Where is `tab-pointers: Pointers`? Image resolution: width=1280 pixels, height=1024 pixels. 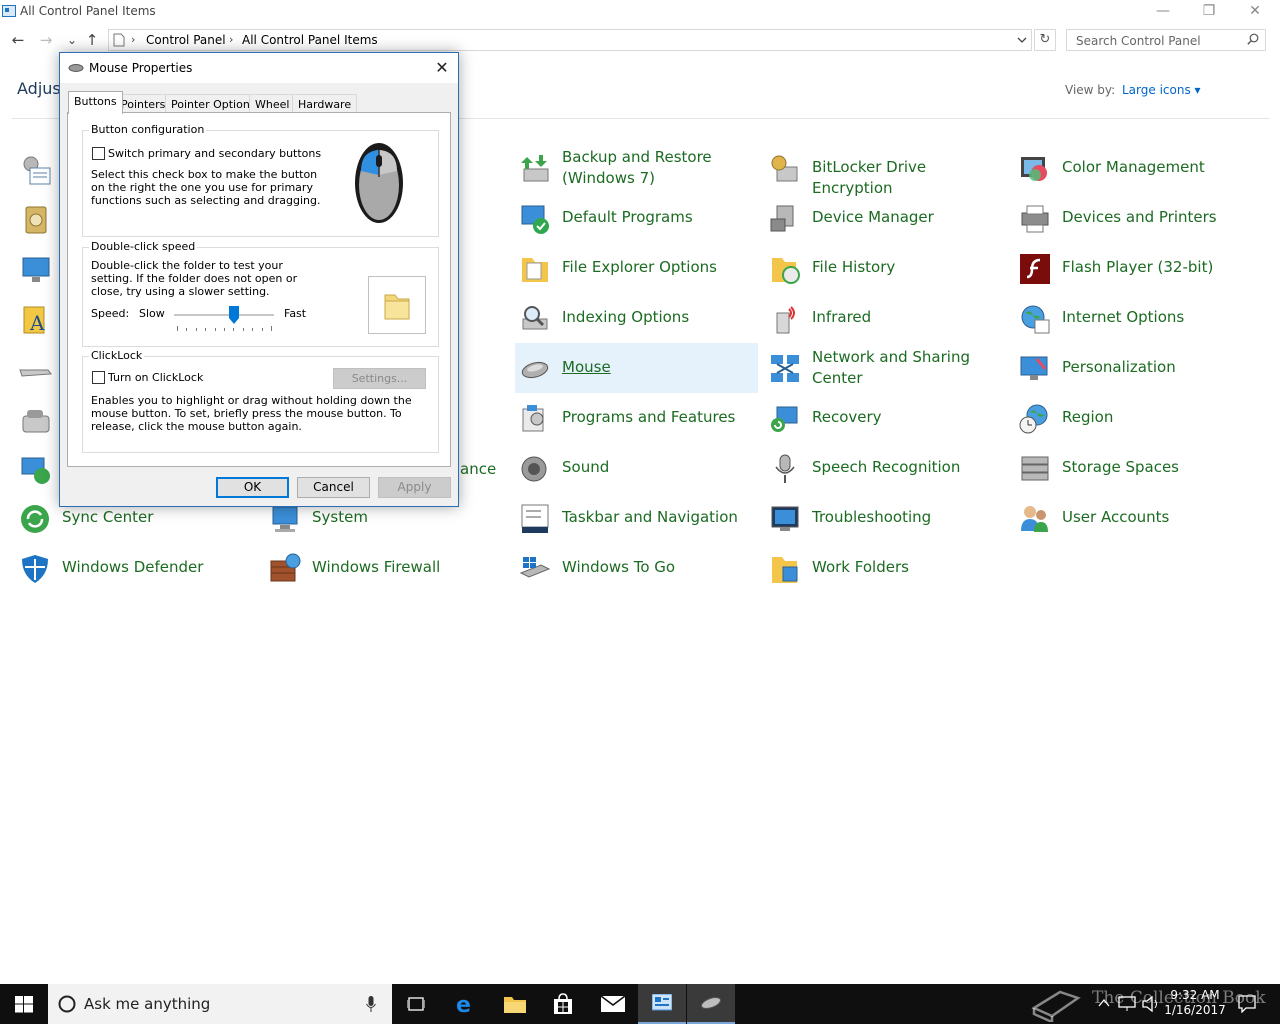 tab-pointers: Pointers is located at coordinates (143, 103).